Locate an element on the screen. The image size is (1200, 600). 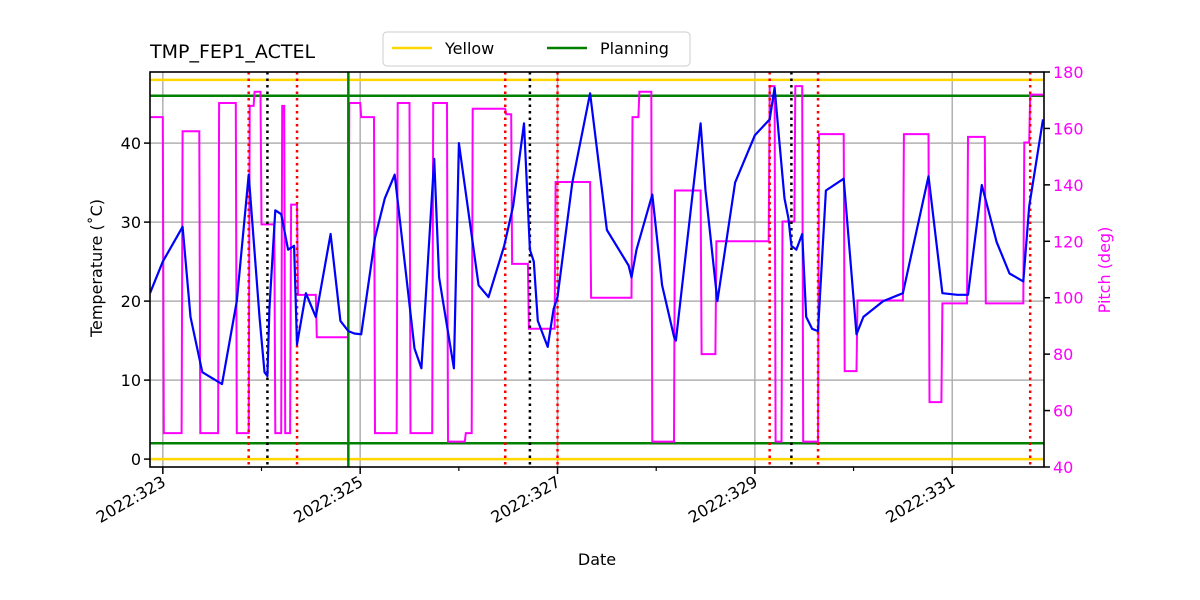
y2-tick-label: 160 is located at coordinates (1068, 128).